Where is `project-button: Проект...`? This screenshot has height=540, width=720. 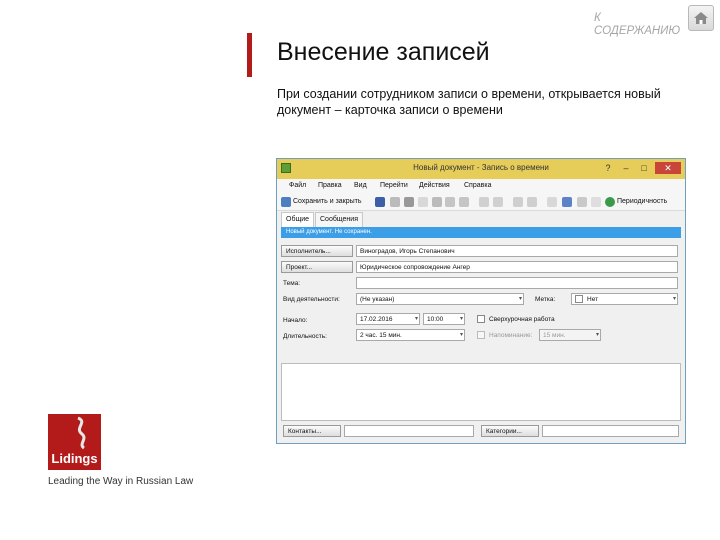 project-button: Проект... is located at coordinates (317, 267).